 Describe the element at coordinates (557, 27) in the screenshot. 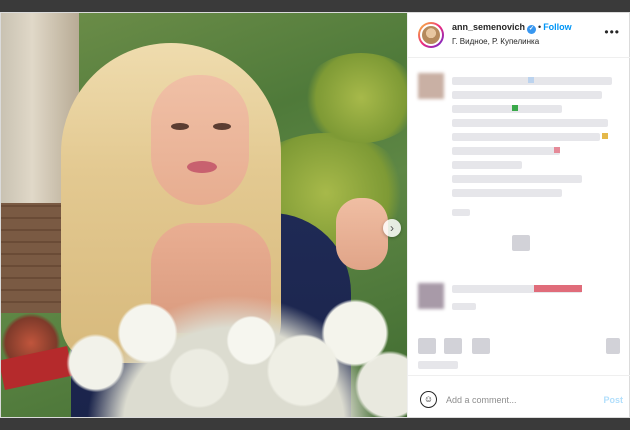

I see `follow-button: Follow` at that location.